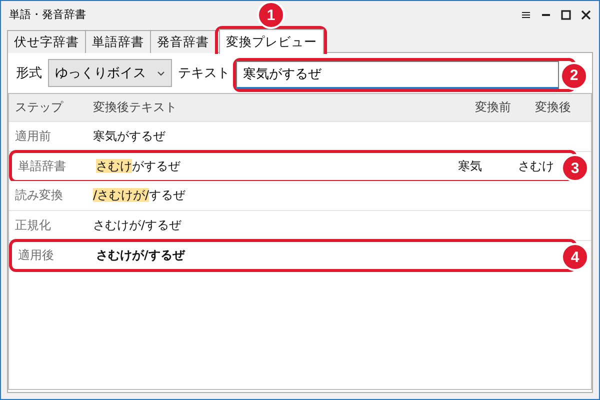  Describe the element at coordinates (526, 15) in the screenshot. I see `menu-icon` at that location.